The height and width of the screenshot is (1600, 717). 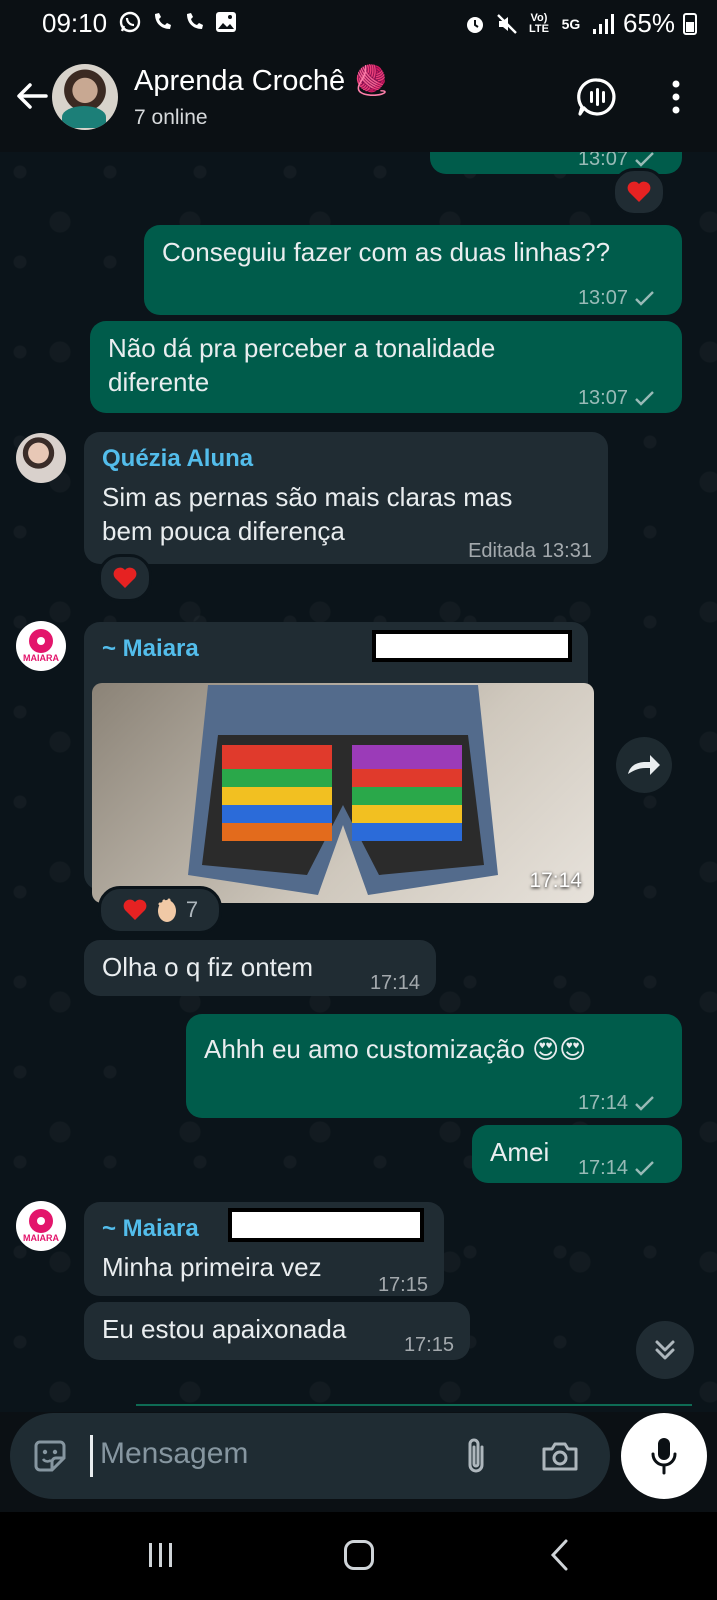 I want to click on alarm-icon, so click(x=475, y=24).